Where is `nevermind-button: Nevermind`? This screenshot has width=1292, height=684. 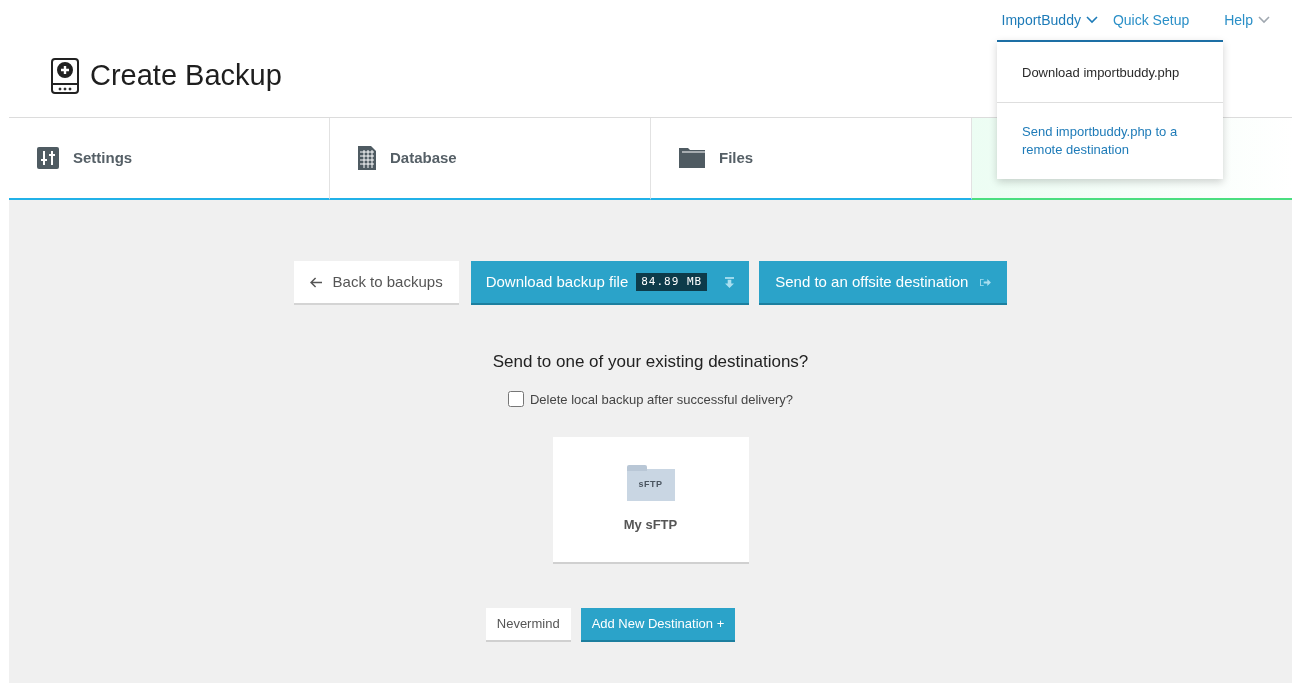 nevermind-button: Nevermind is located at coordinates (528, 624).